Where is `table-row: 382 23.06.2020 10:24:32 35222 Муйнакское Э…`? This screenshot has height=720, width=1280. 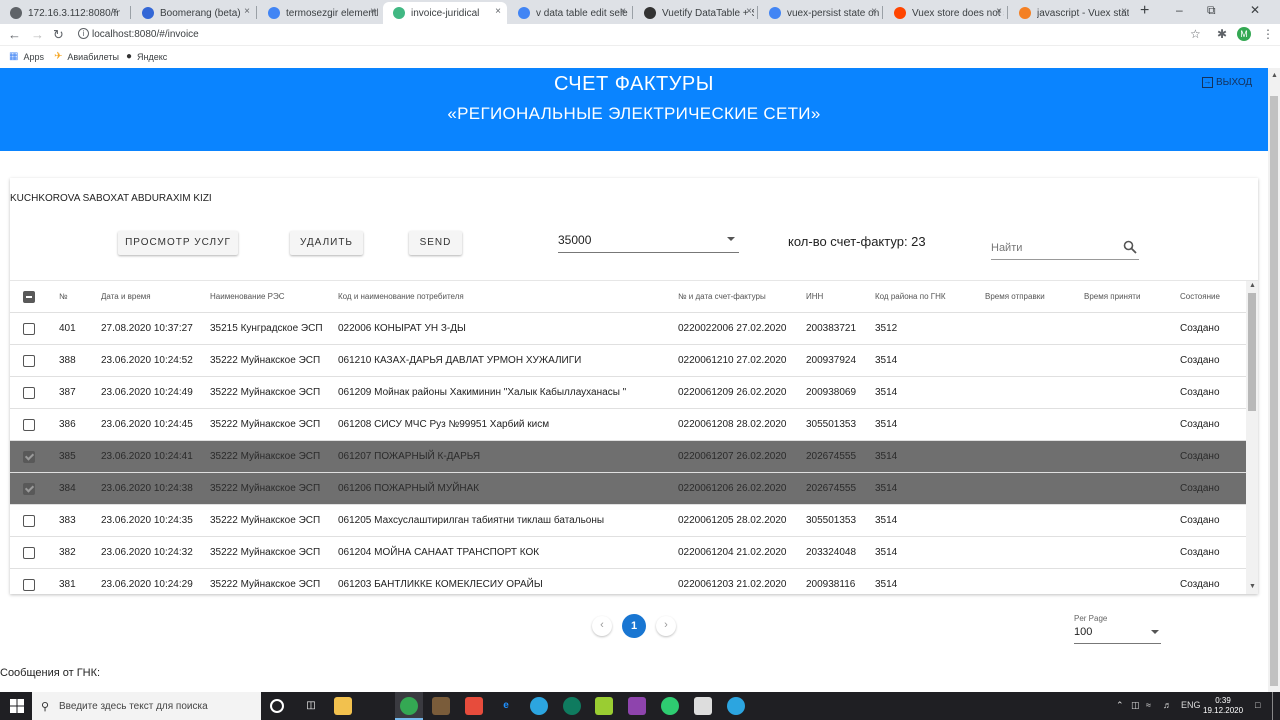
table-row: 382 23.06.2020 10:24:32 35222 Муйнакское Э… is located at coordinates (628, 553).